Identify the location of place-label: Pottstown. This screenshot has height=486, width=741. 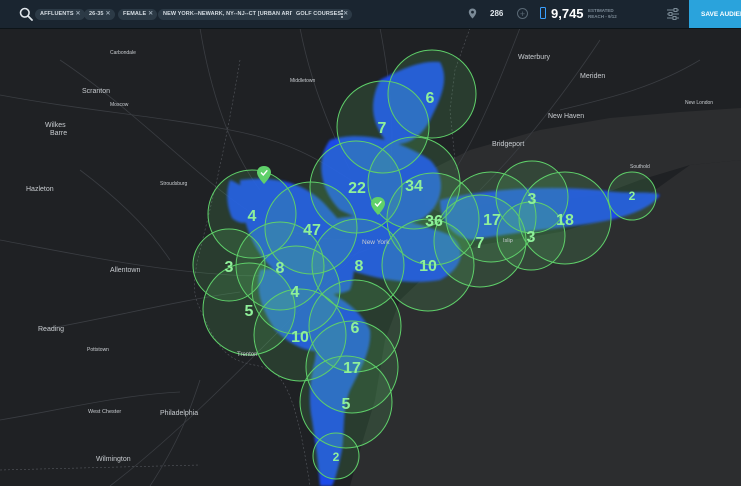
(98, 350).